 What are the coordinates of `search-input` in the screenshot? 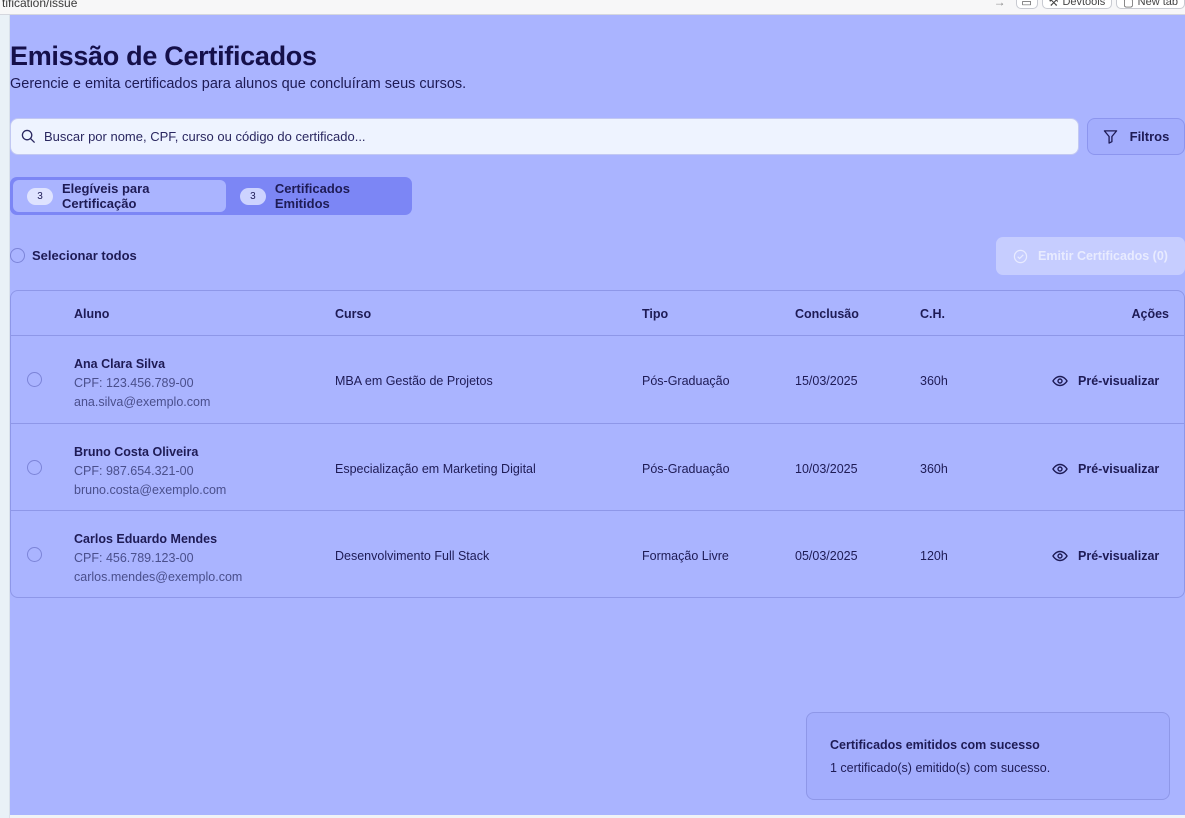 It's located at (494, 136).